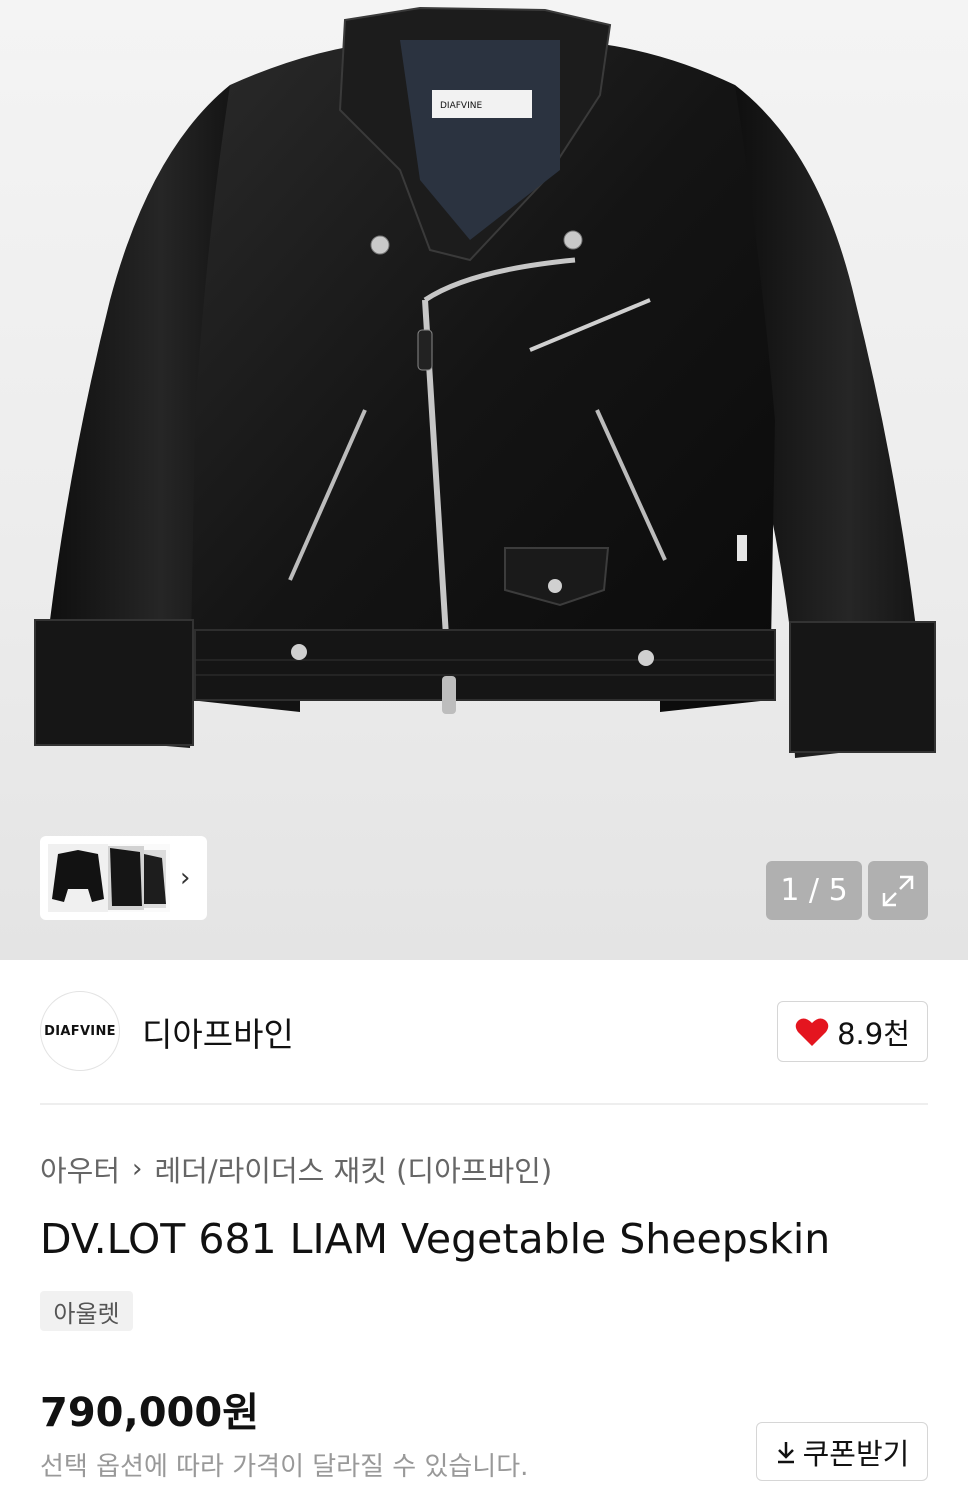  What do you see at coordinates (80, 1169) in the screenshot?
I see `breadcrumb-item-outer: 아우터` at bounding box center [80, 1169].